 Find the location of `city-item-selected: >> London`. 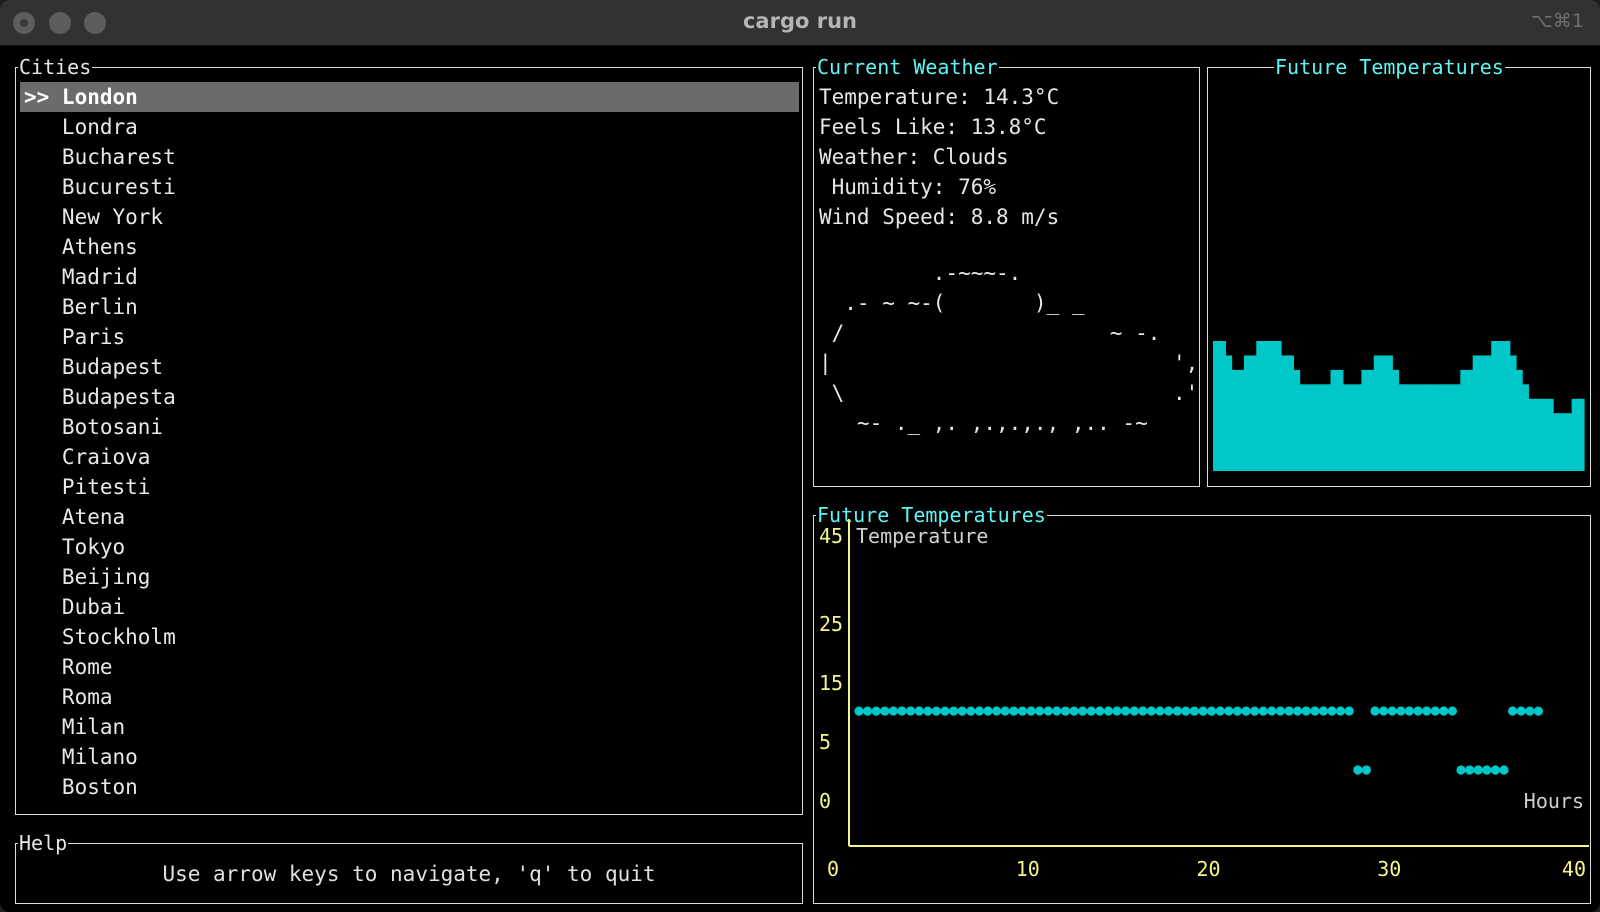

city-item-selected: >> London is located at coordinates (409, 97).